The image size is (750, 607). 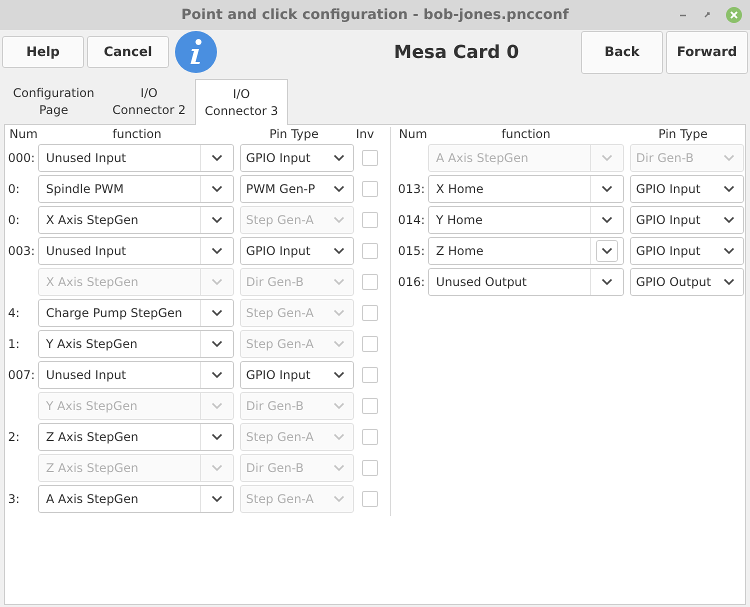 I want to click on tab: Configuration Page, so click(x=54, y=101).